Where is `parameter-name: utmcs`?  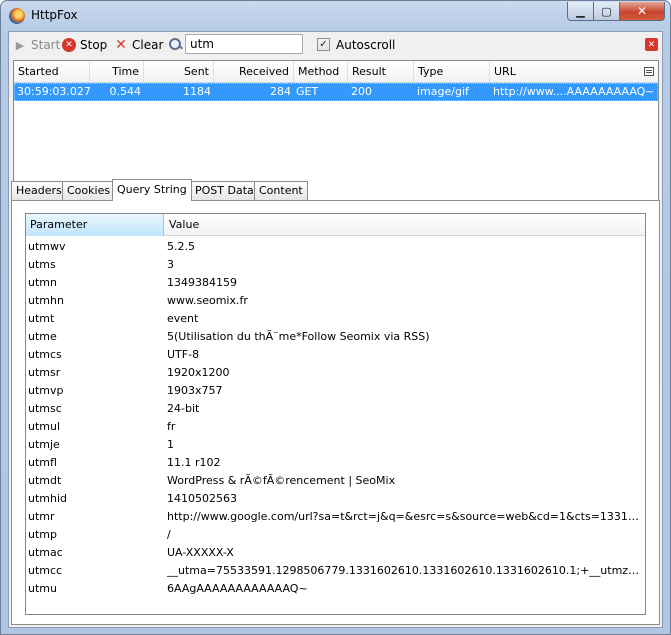
parameter-name: utmcs is located at coordinates (45, 354).